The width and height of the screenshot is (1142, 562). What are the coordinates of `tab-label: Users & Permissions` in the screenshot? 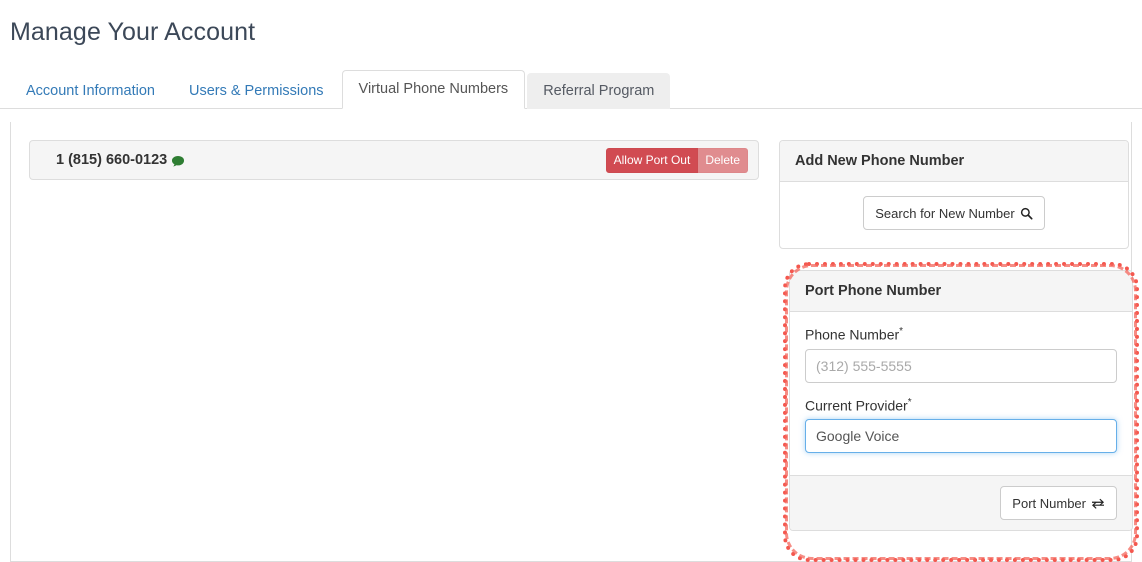 It's located at (256, 90).